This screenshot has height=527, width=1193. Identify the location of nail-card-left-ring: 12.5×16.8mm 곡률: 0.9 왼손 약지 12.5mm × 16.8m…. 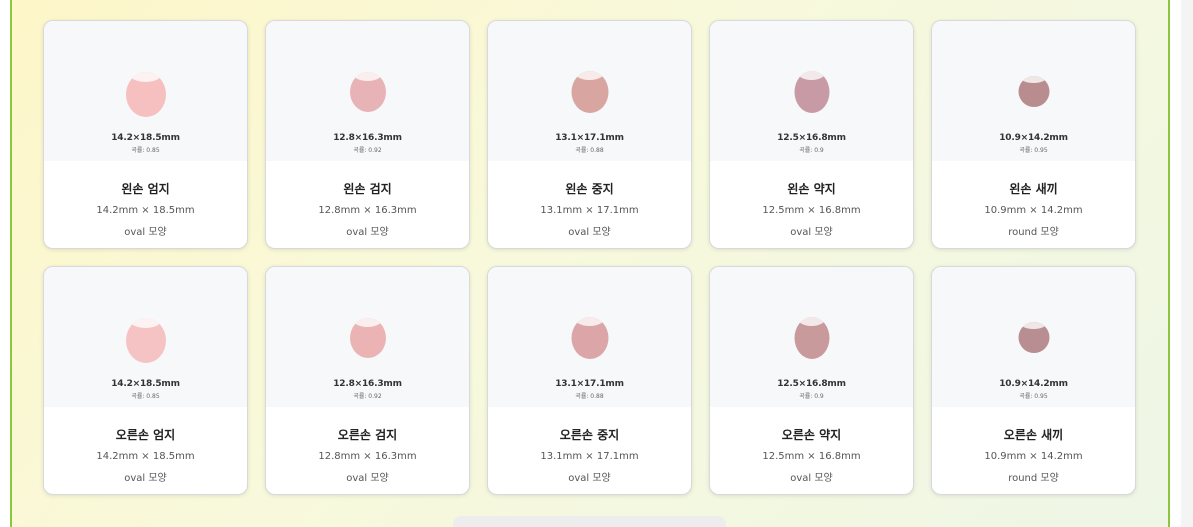
(811, 134).